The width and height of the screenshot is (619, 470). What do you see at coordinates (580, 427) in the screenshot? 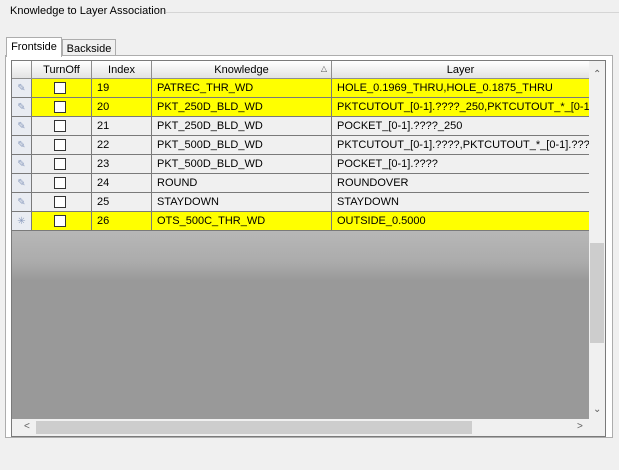
I see `scroll-right-icon: >` at bounding box center [580, 427].